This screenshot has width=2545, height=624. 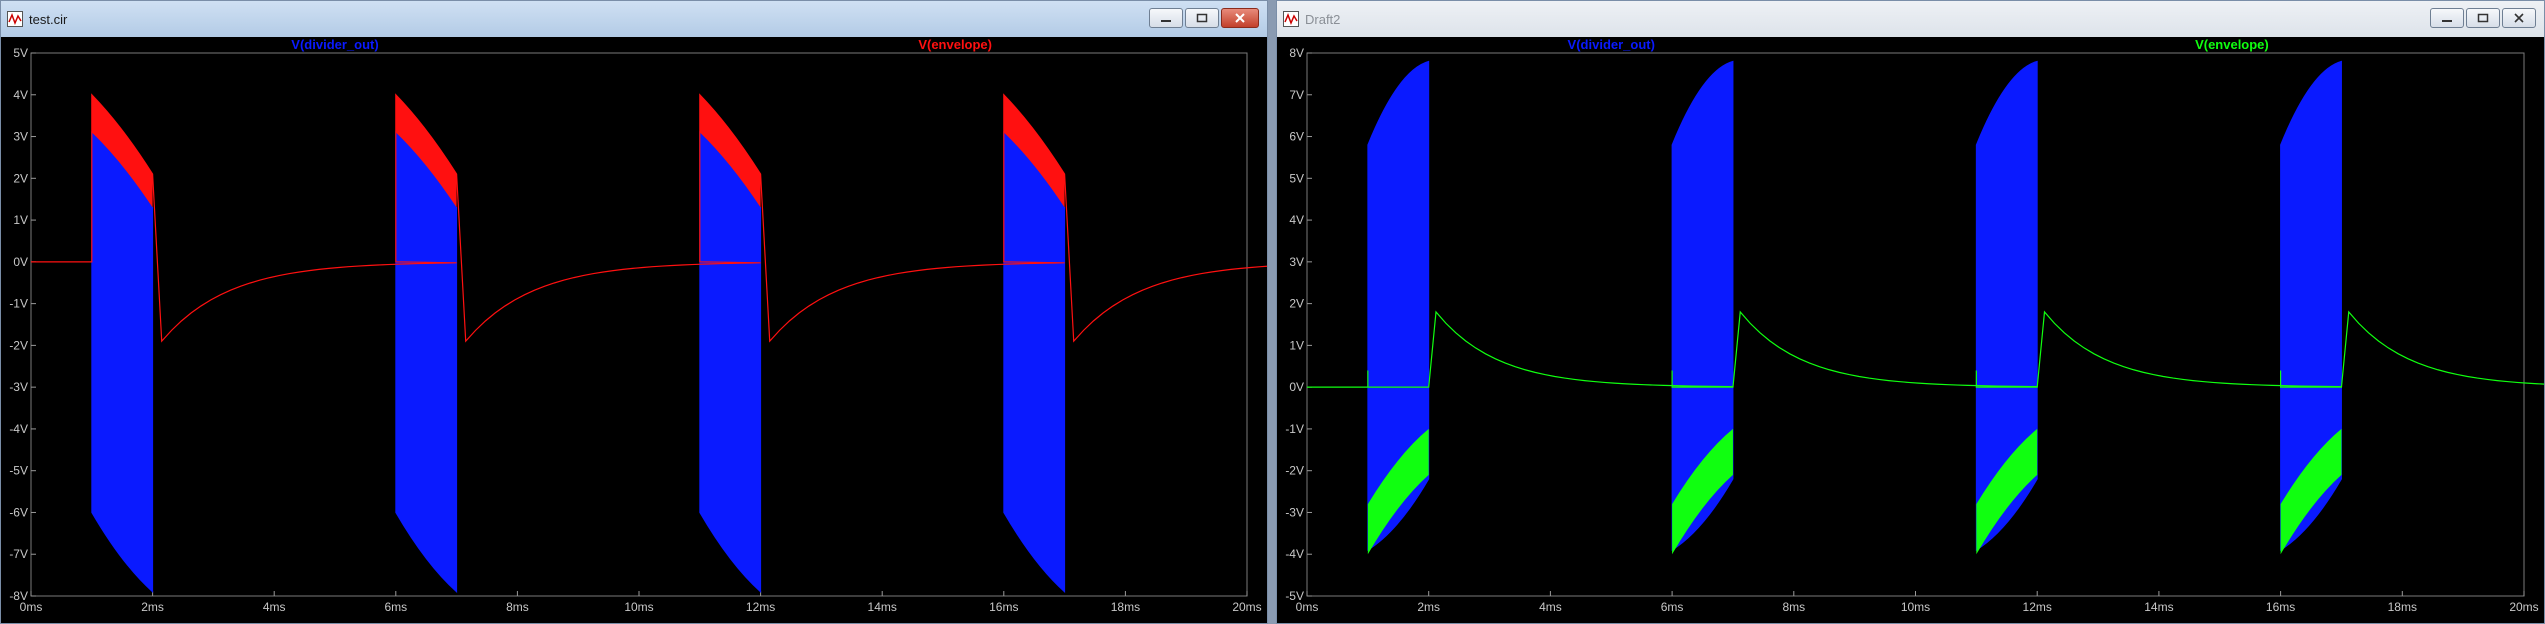 I want to click on y-tick-label: 7V, so click(x=1296, y=95).